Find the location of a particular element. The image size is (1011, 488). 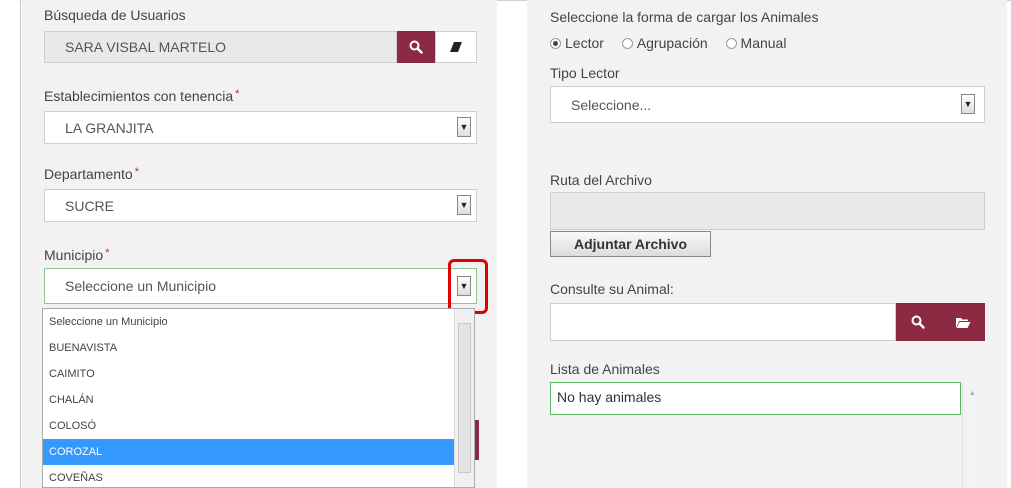

attach-file-button: Adjuntar Archivo is located at coordinates (630, 244).